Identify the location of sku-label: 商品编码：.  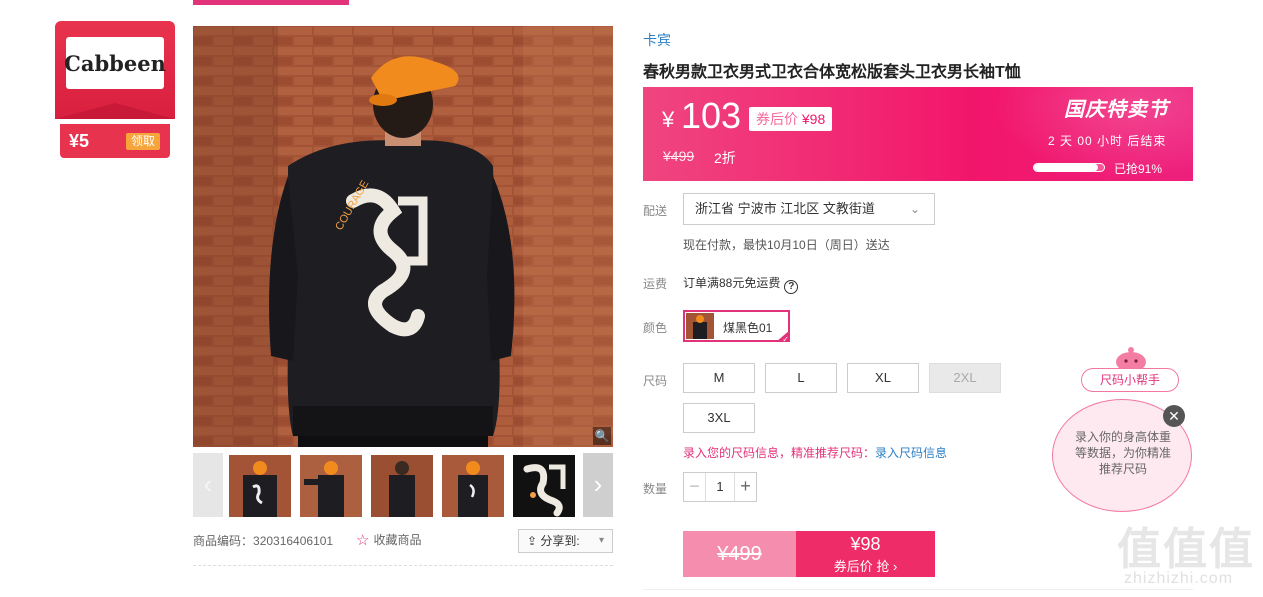
(223, 541).